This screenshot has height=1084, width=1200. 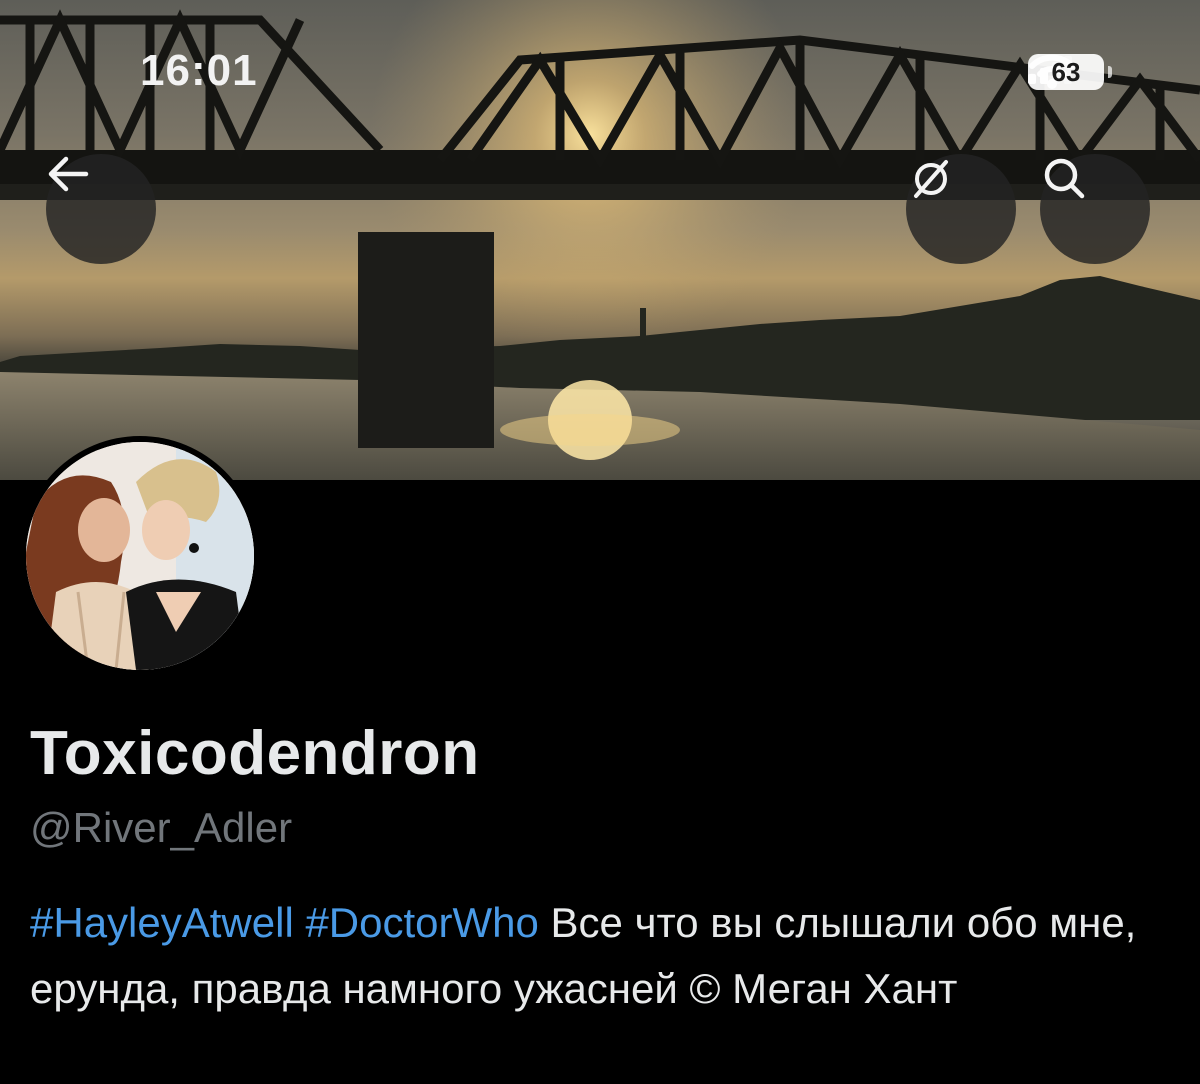 I want to click on translate-icon, so click(x=931, y=179).